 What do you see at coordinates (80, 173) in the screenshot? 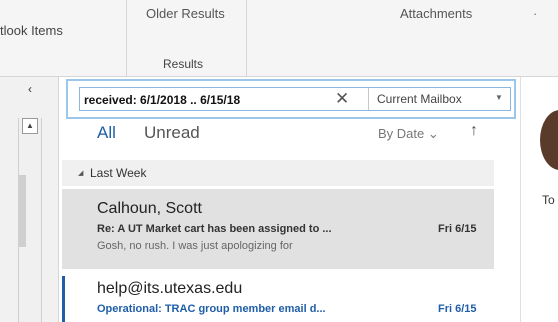
I see `collapse-triangle-icon: ◢` at bounding box center [80, 173].